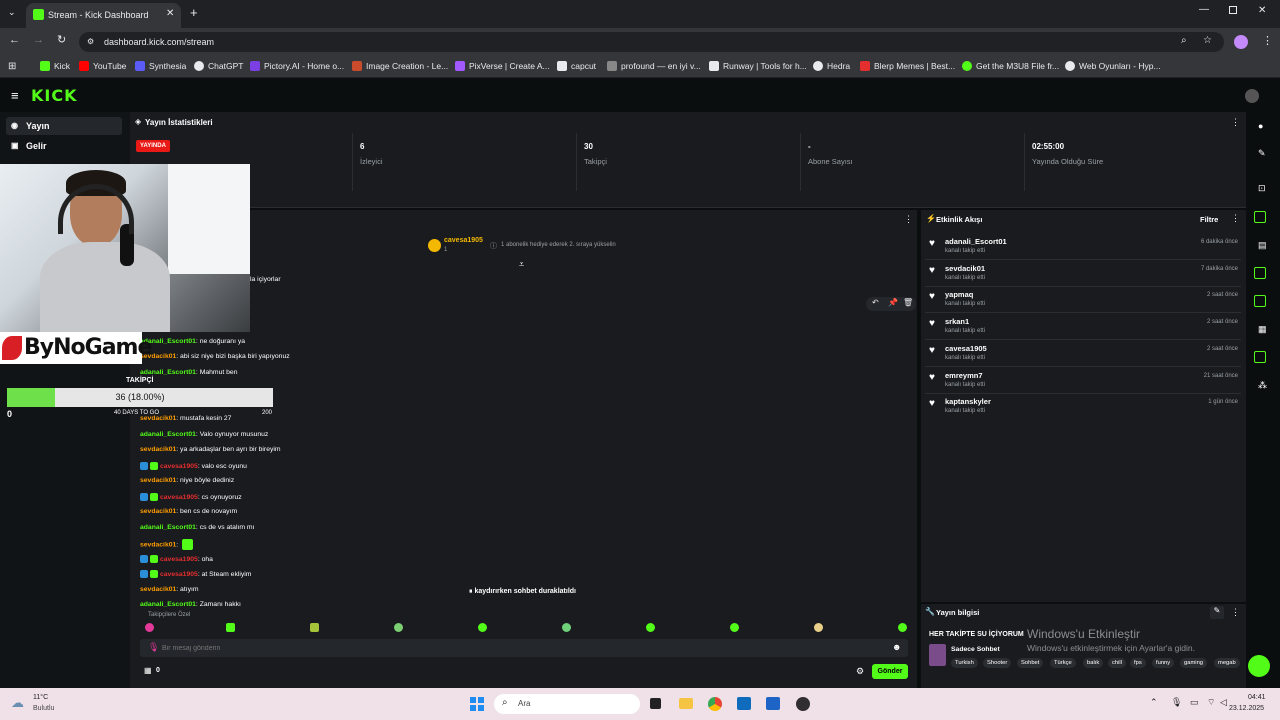 The width and height of the screenshot is (1280, 720). I want to click on sidebar-item-yayin: ◉ Yayın, so click(64, 126).